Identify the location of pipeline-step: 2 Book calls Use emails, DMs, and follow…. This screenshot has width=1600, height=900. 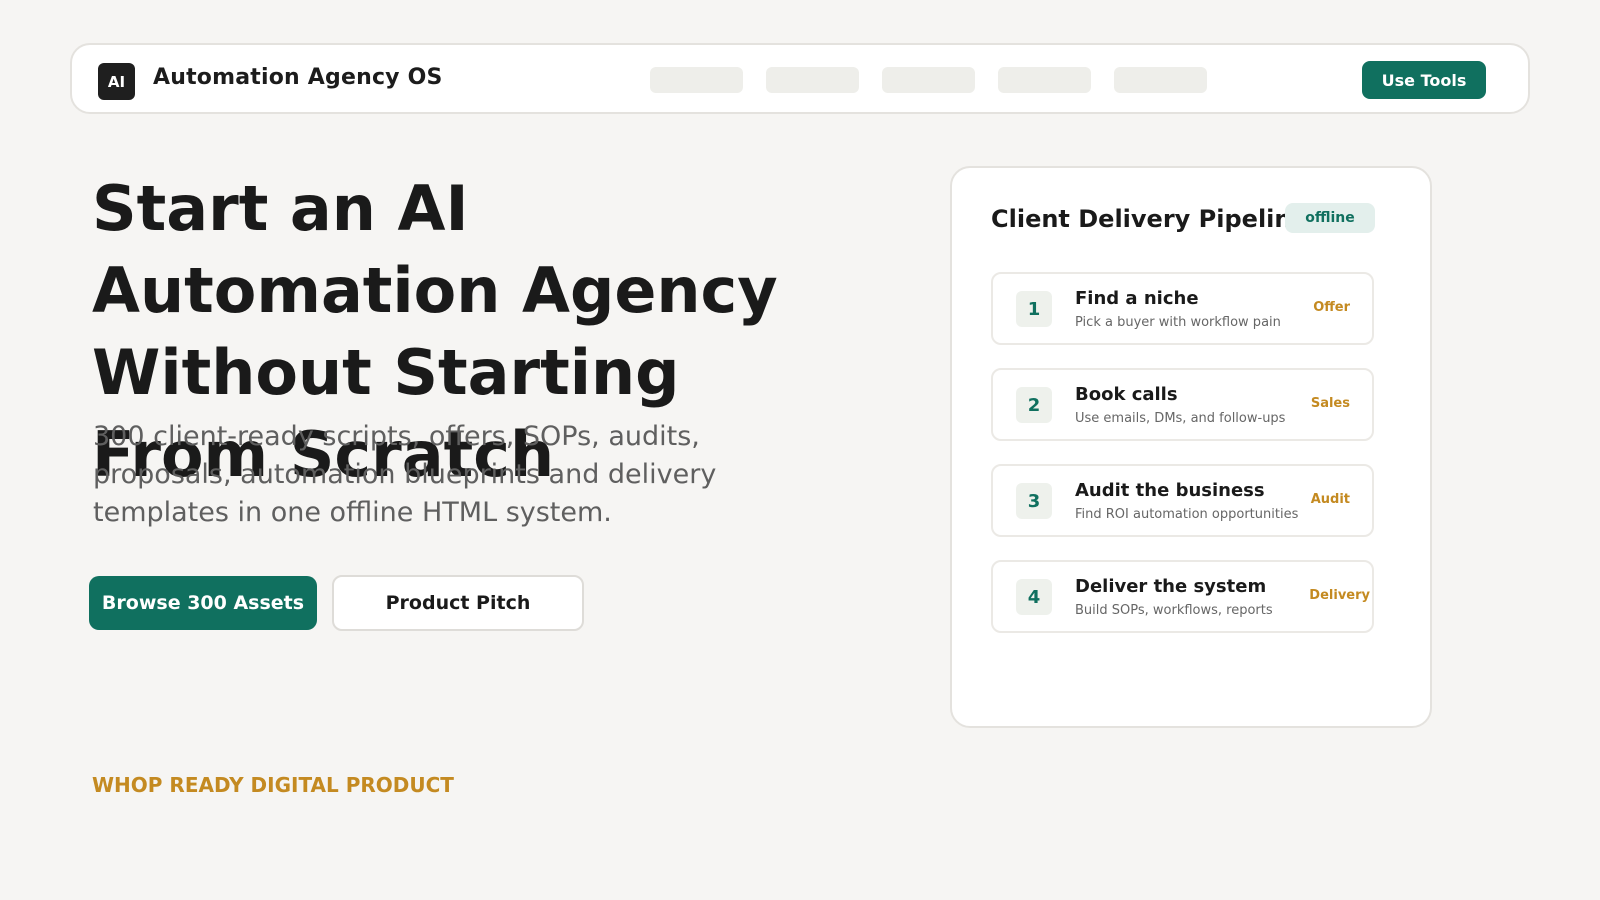
(1182, 404).